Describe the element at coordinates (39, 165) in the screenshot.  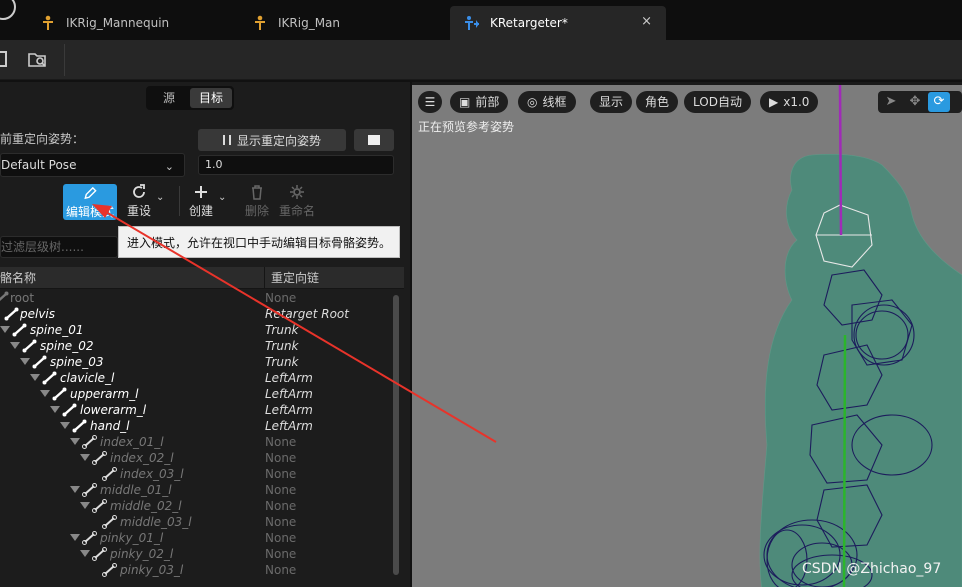
I see `pose-select-value: Default Pose` at that location.